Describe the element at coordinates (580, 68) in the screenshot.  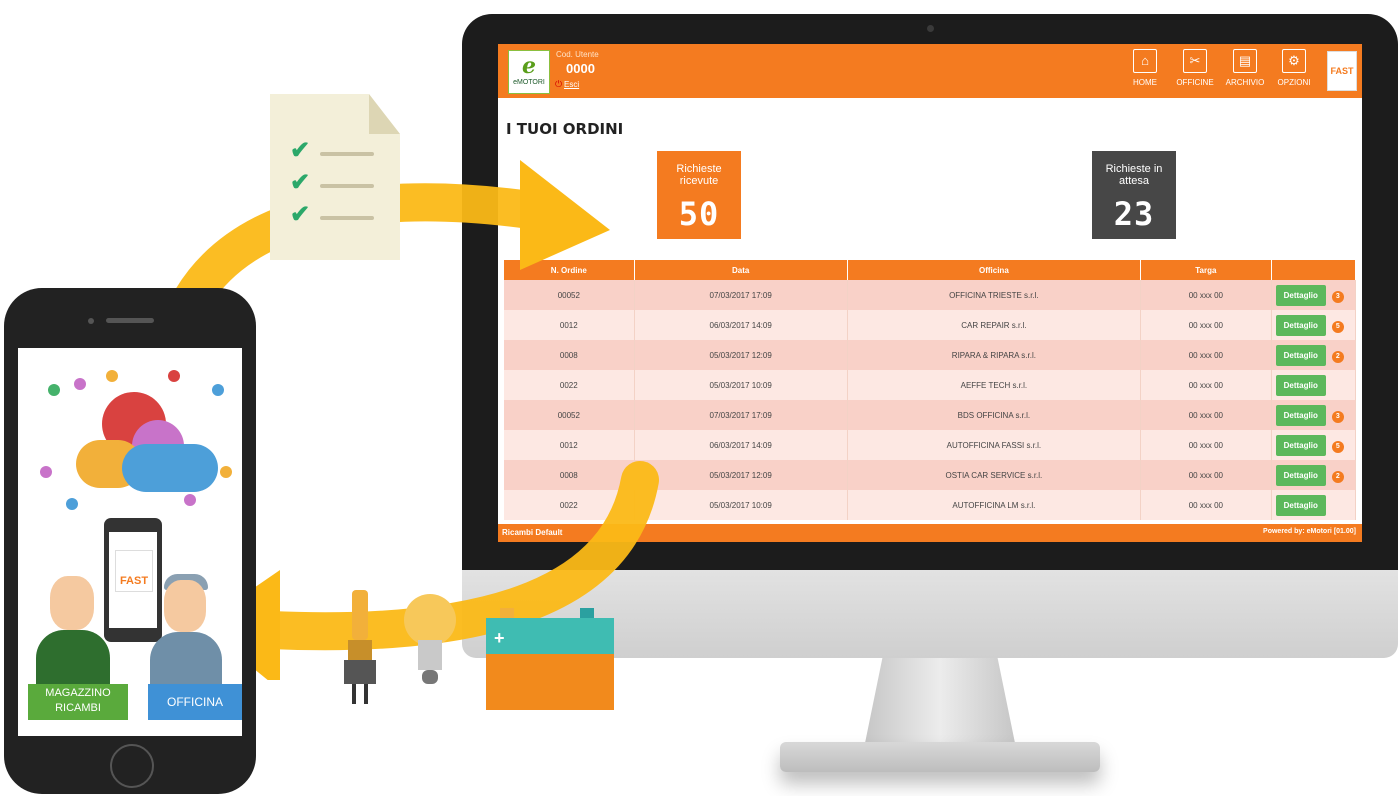
I see `user-code-value: 0000` at that location.